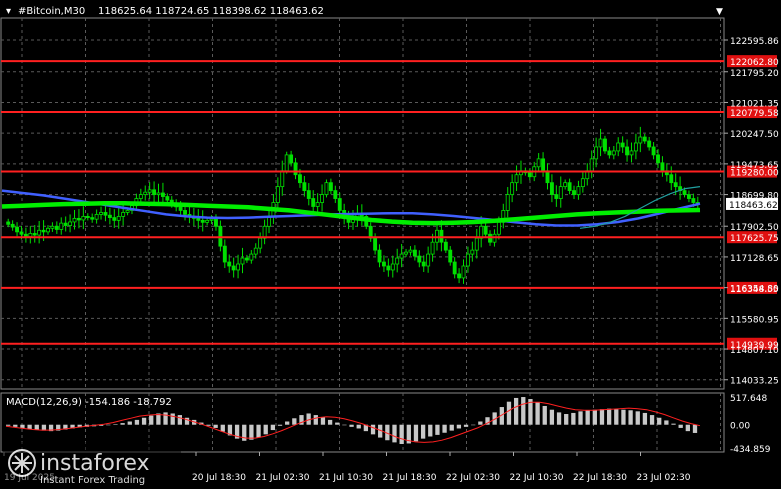  Describe the element at coordinates (92, 464) in the screenshot. I see `watermark-logo: instaforex Instant Forex Trading` at that location.